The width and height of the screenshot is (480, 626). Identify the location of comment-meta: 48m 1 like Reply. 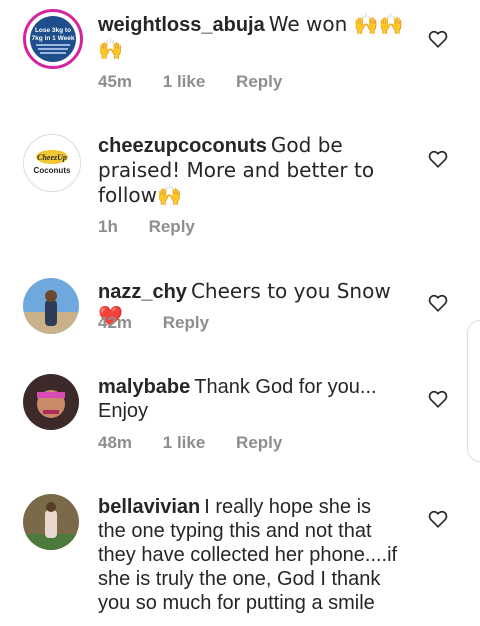
(203, 443).